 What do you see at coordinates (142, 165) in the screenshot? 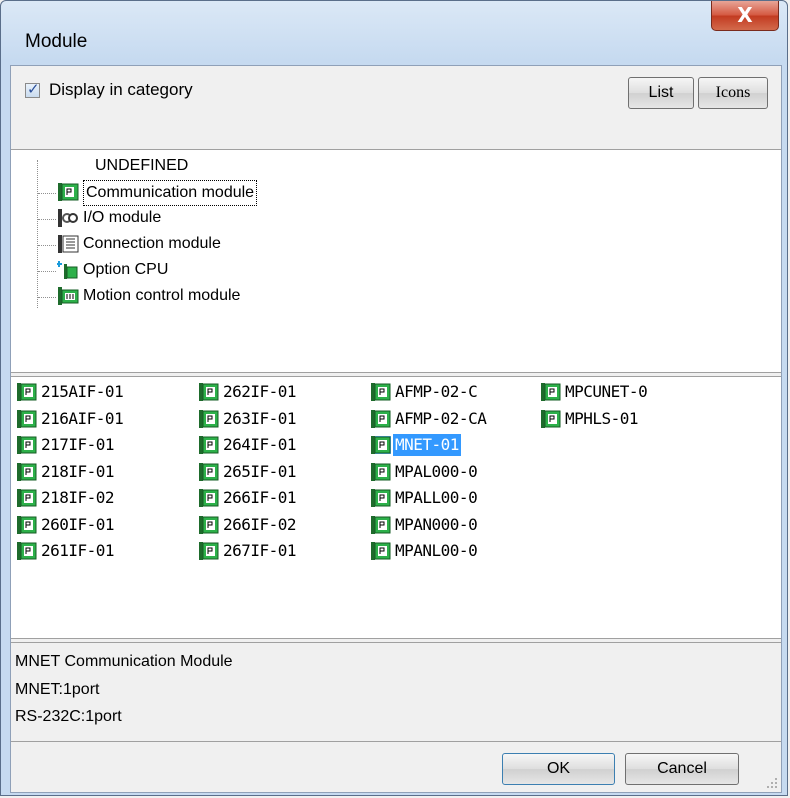
I see `tree-item-label: UNDEFINED` at bounding box center [142, 165].